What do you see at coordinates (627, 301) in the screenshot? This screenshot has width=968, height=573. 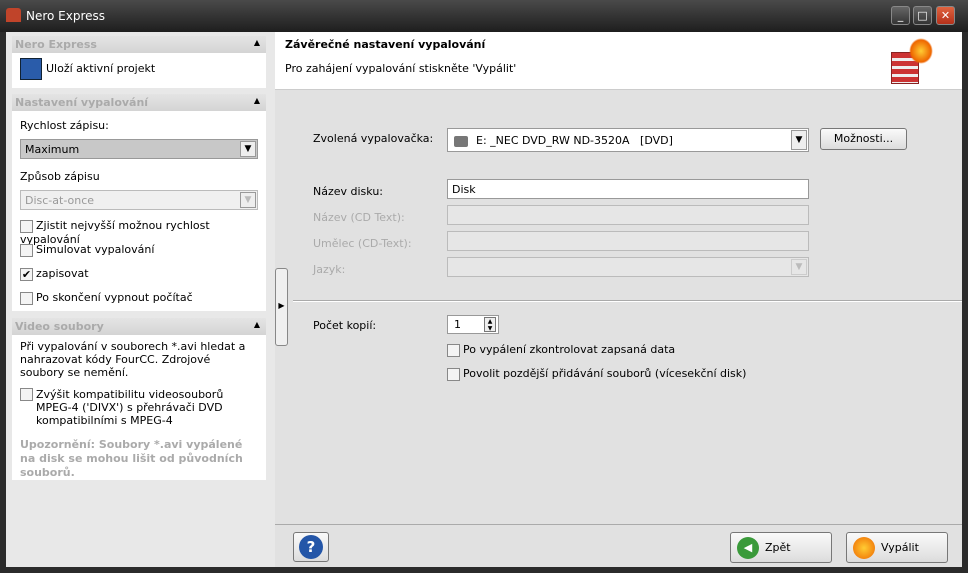 I see `divider` at bounding box center [627, 301].